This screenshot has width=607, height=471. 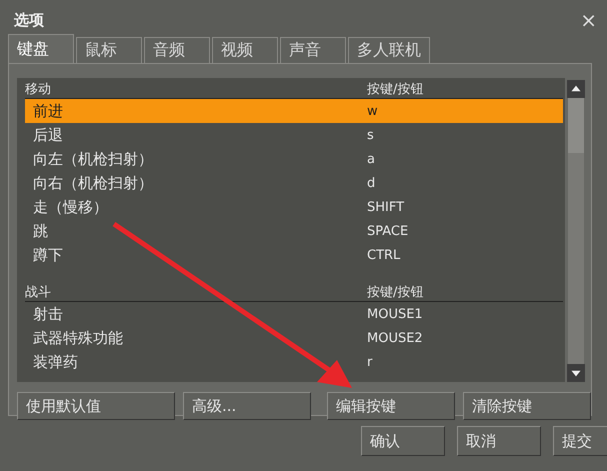 I want to click on binding-row: 装弹药 r, so click(x=294, y=362).